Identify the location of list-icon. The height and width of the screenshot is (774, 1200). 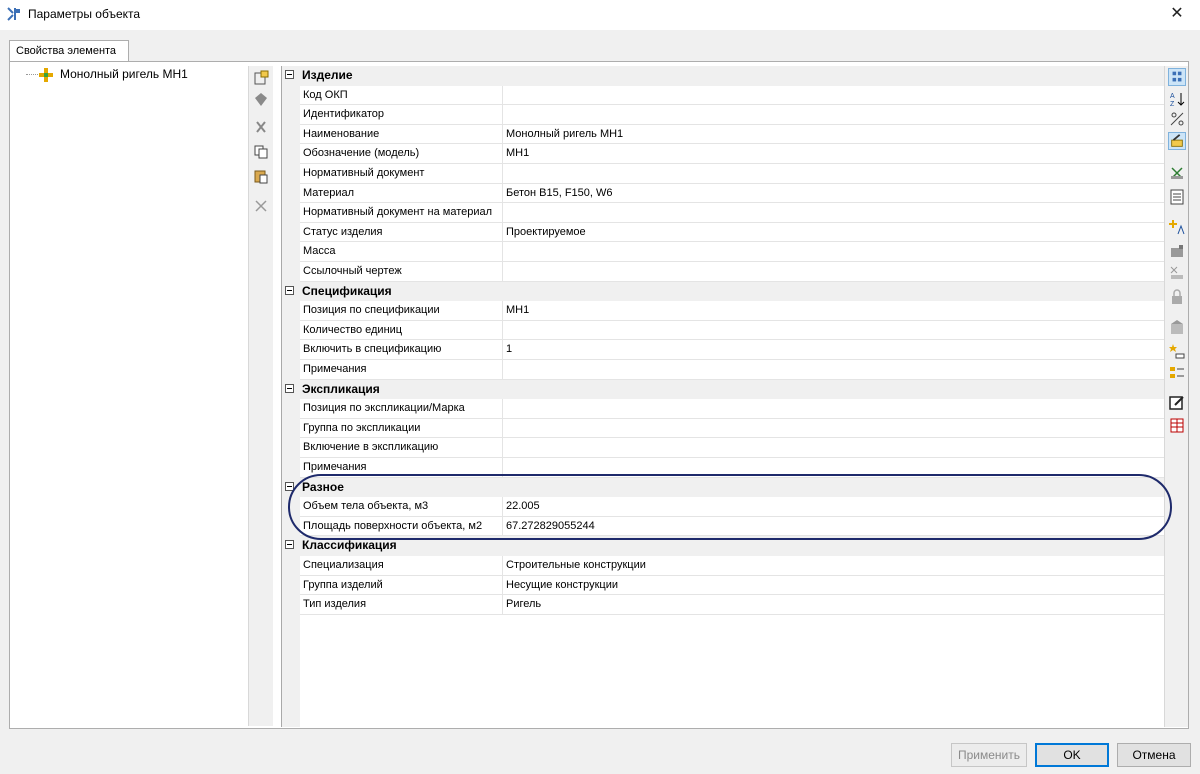
(1177, 197).